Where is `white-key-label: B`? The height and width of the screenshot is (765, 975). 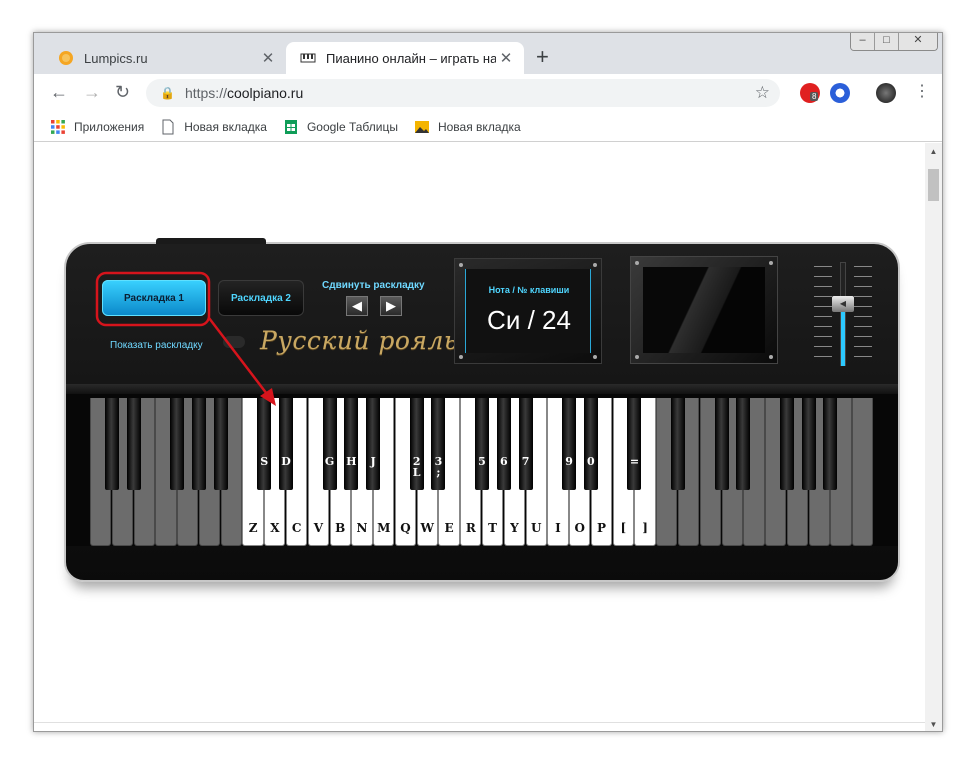 white-key-label: B is located at coordinates (340, 528).